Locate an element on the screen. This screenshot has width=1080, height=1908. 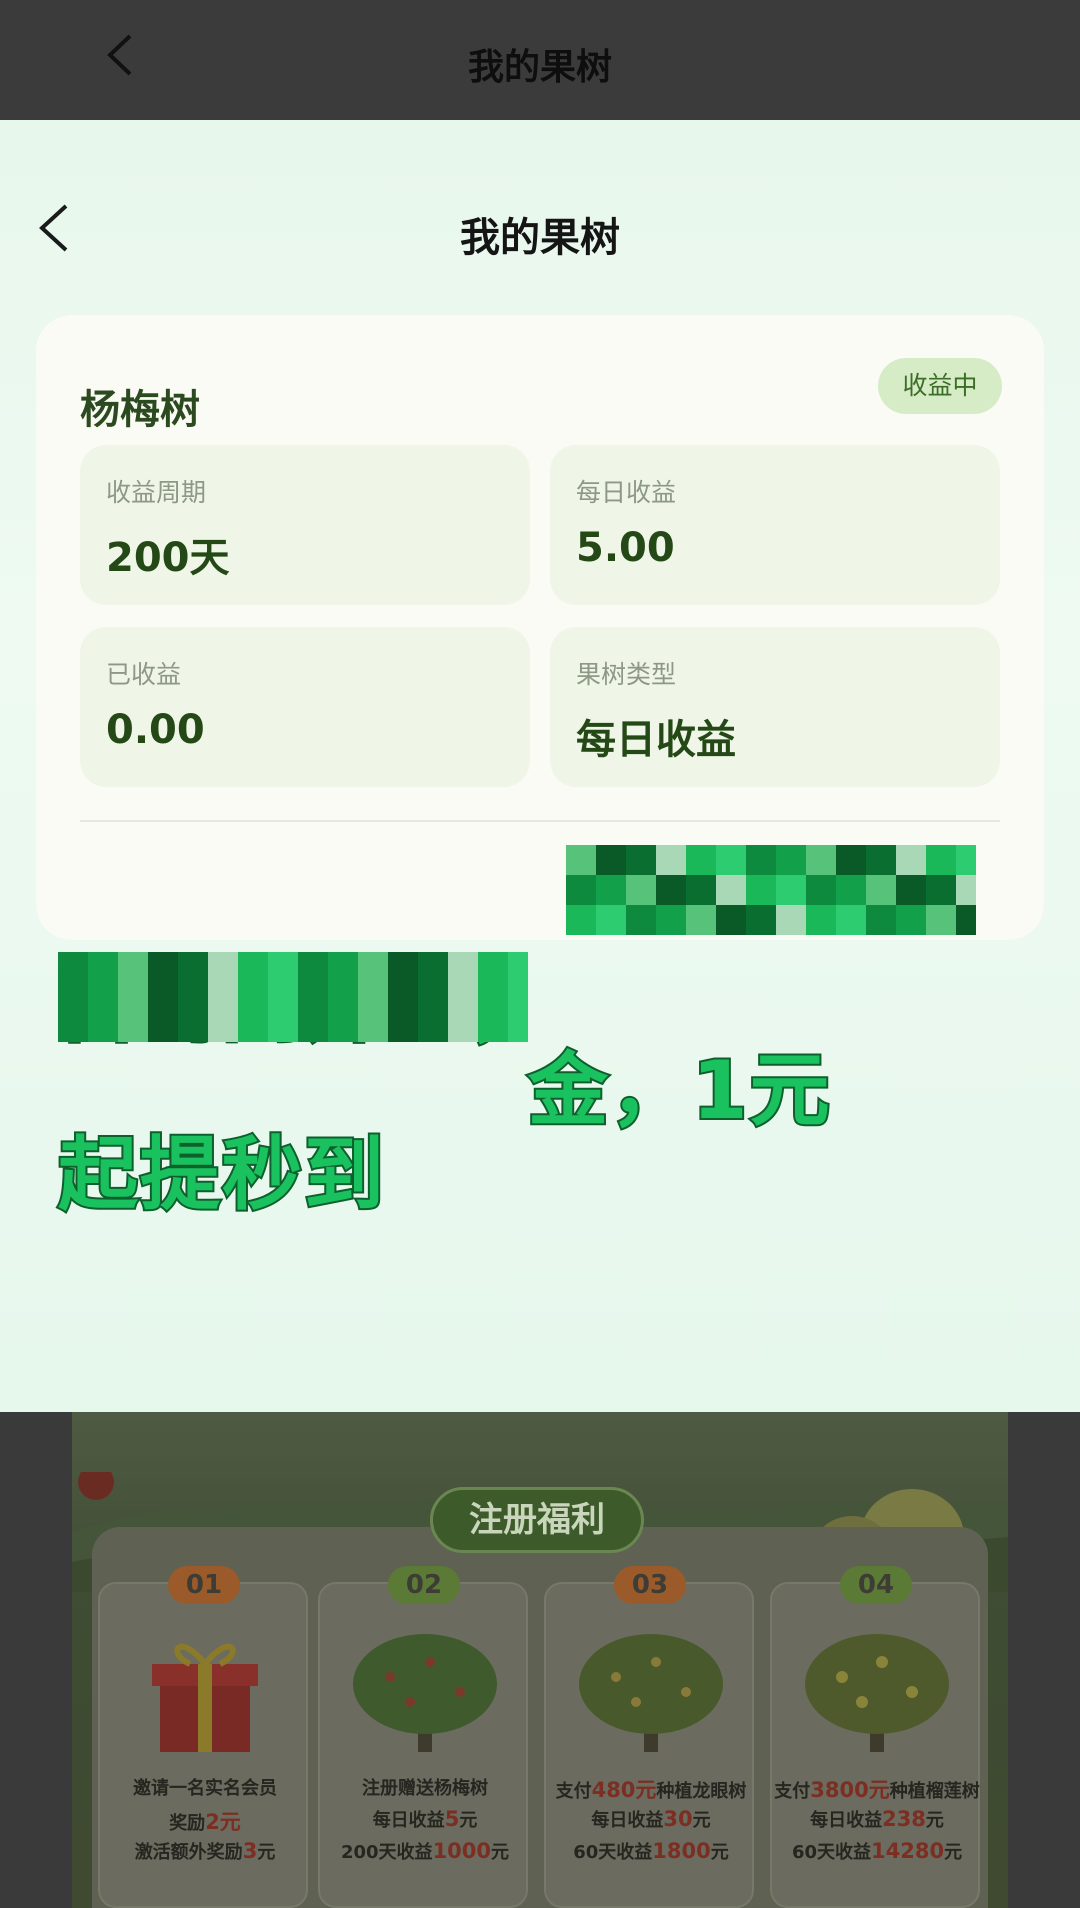
page-title: 我的果树 is located at coordinates (539, 67).